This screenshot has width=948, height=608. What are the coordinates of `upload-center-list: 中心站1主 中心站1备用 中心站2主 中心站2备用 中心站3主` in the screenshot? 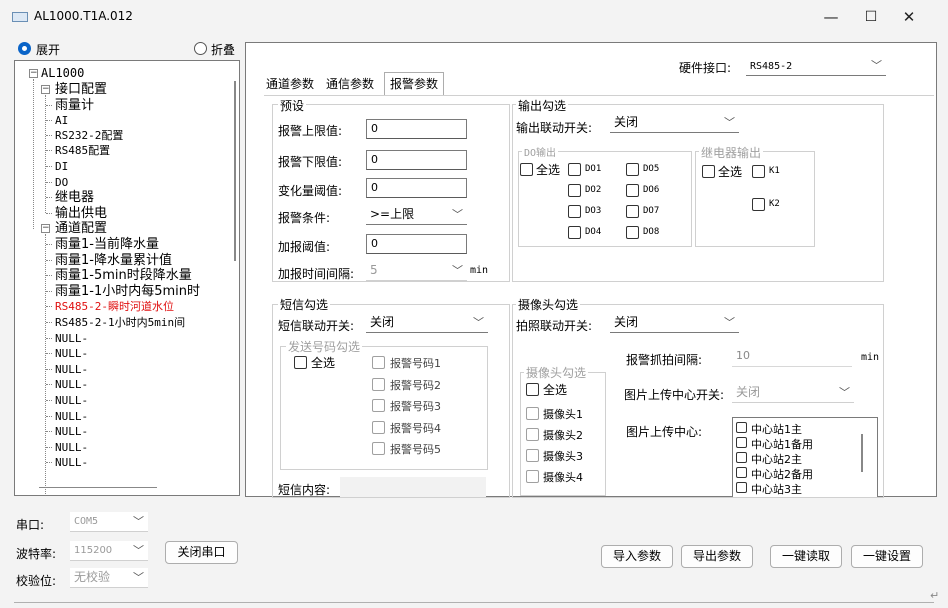 It's located at (805, 457).